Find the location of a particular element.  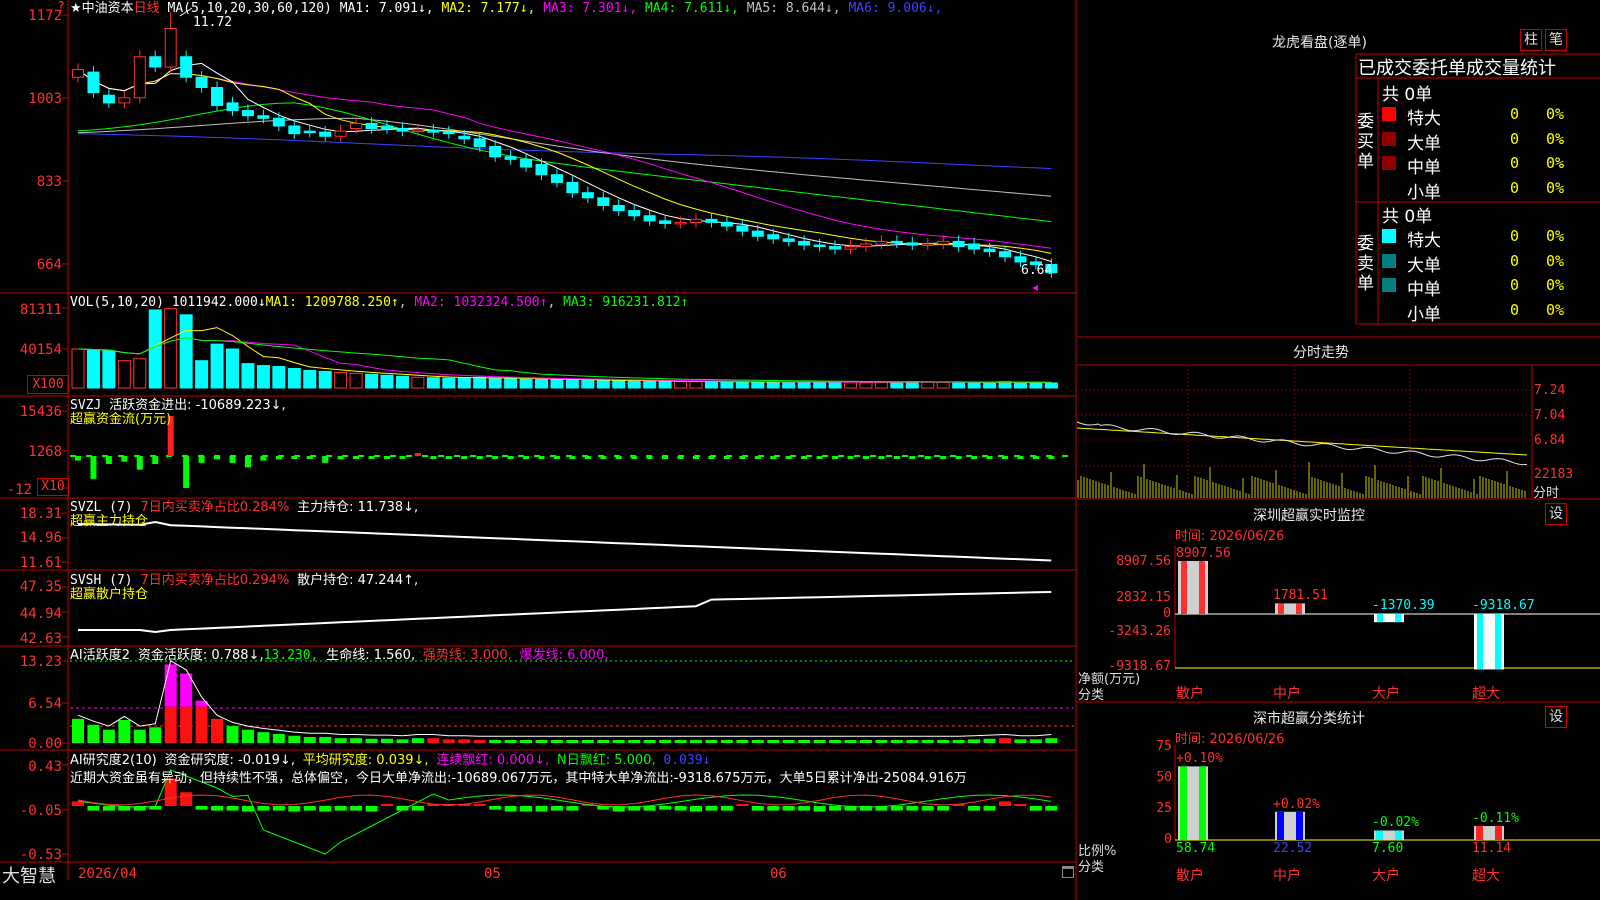

sz-stats-ytick-3: 0 is located at coordinates (1168, 839).